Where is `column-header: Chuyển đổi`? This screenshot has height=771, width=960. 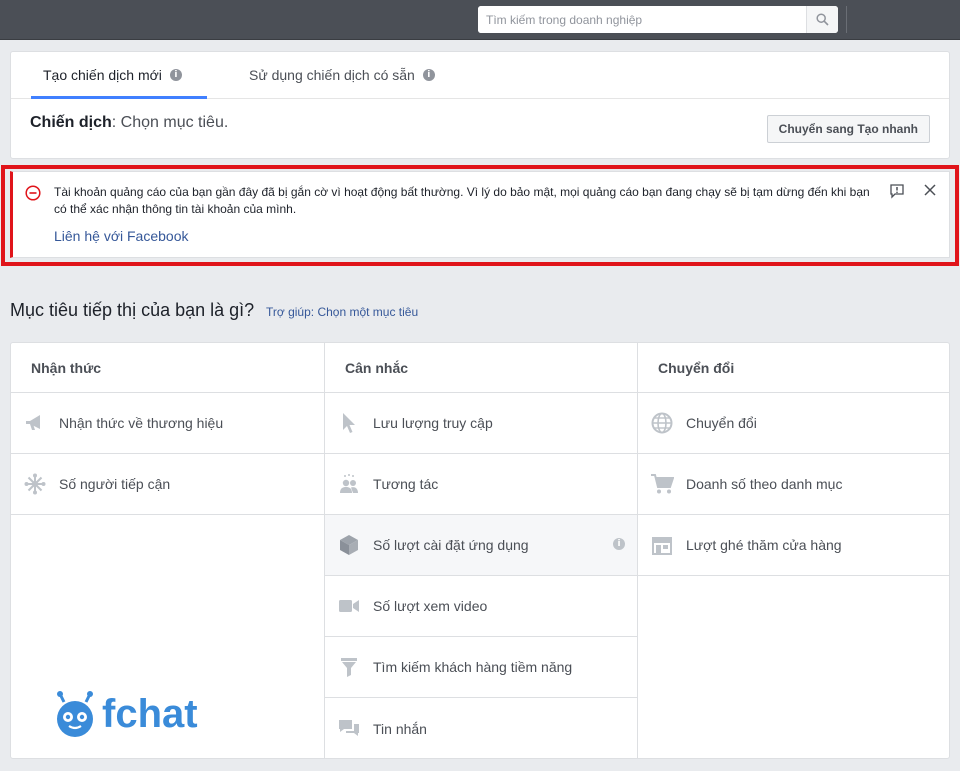 column-header: Chuyển đổi is located at coordinates (793, 368).